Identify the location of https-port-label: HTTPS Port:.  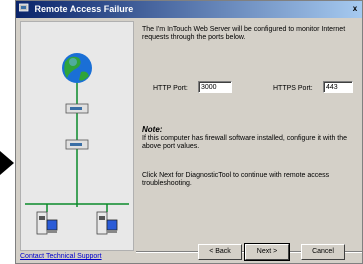
(293, 88).